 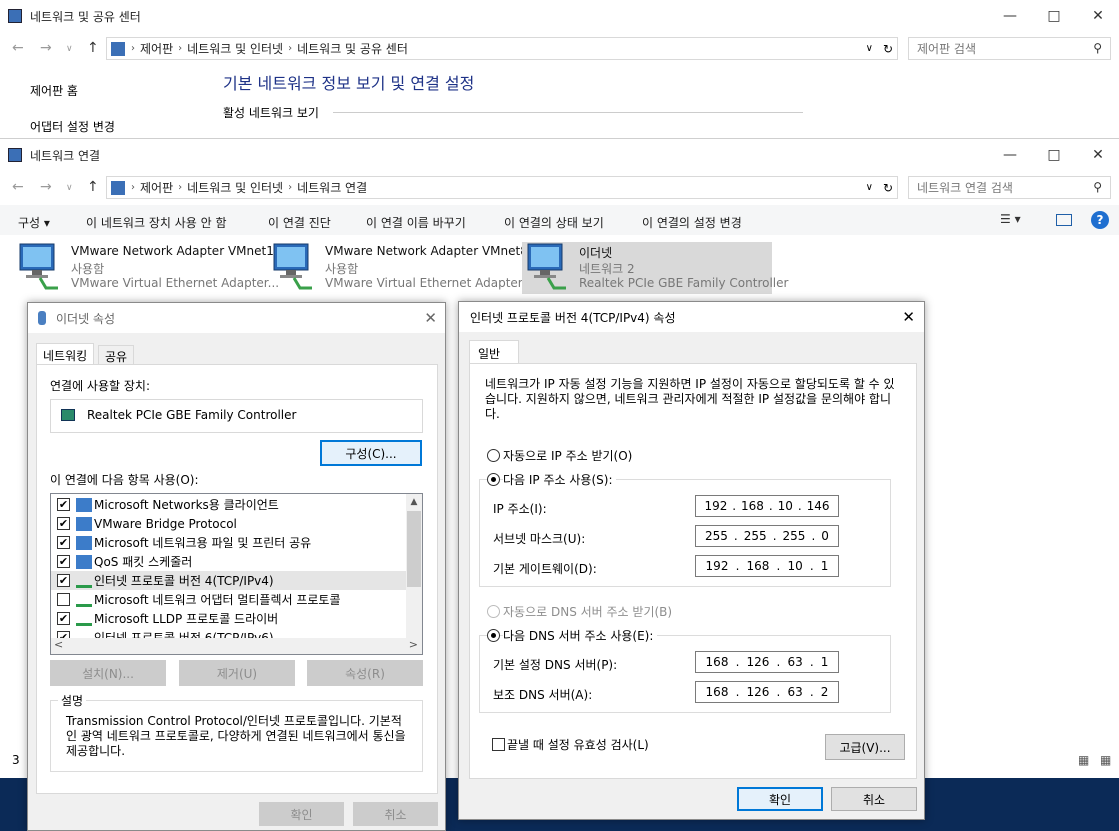 What do you see at coordinates (1009, 187) in the screenshot?
I see `search-input: 네트워크 연결 검색 ⚲` at bounding box center [1009, 187].